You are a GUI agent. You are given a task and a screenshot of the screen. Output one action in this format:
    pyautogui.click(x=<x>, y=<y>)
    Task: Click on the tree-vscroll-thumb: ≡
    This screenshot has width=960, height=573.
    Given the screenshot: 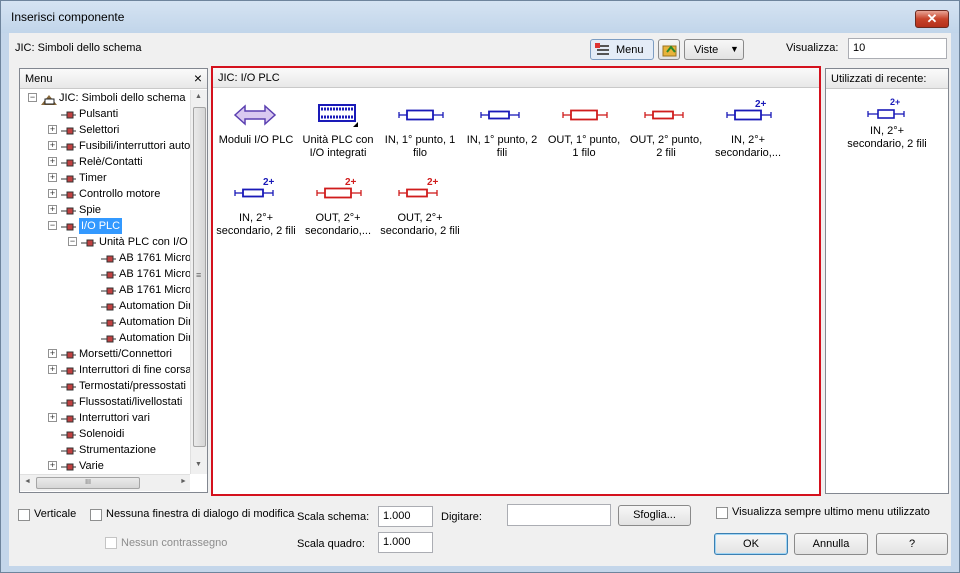 What is the action you would take?
    pyautogui.click(x=199, y=277)
    